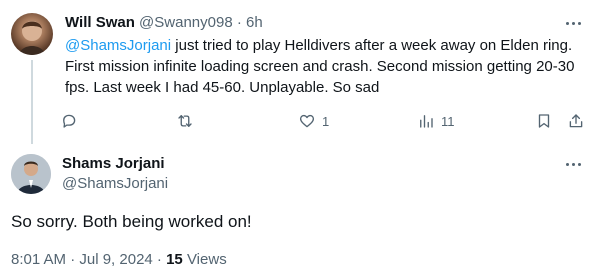 This screenshot has width=600, height=279. I want to click on reply-tweet-actions: 1 11, so click(325, 121).